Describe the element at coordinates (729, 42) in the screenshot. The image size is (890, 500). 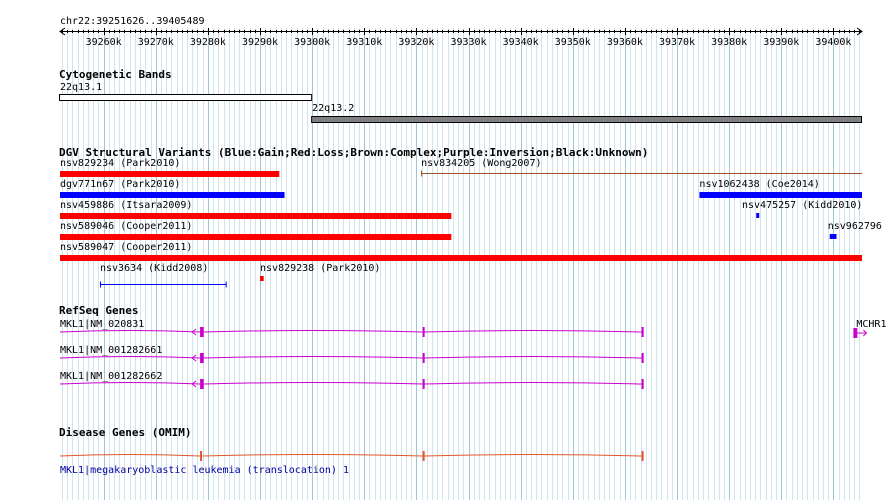
I see `ruler-tick-label: 39380k` at that location.